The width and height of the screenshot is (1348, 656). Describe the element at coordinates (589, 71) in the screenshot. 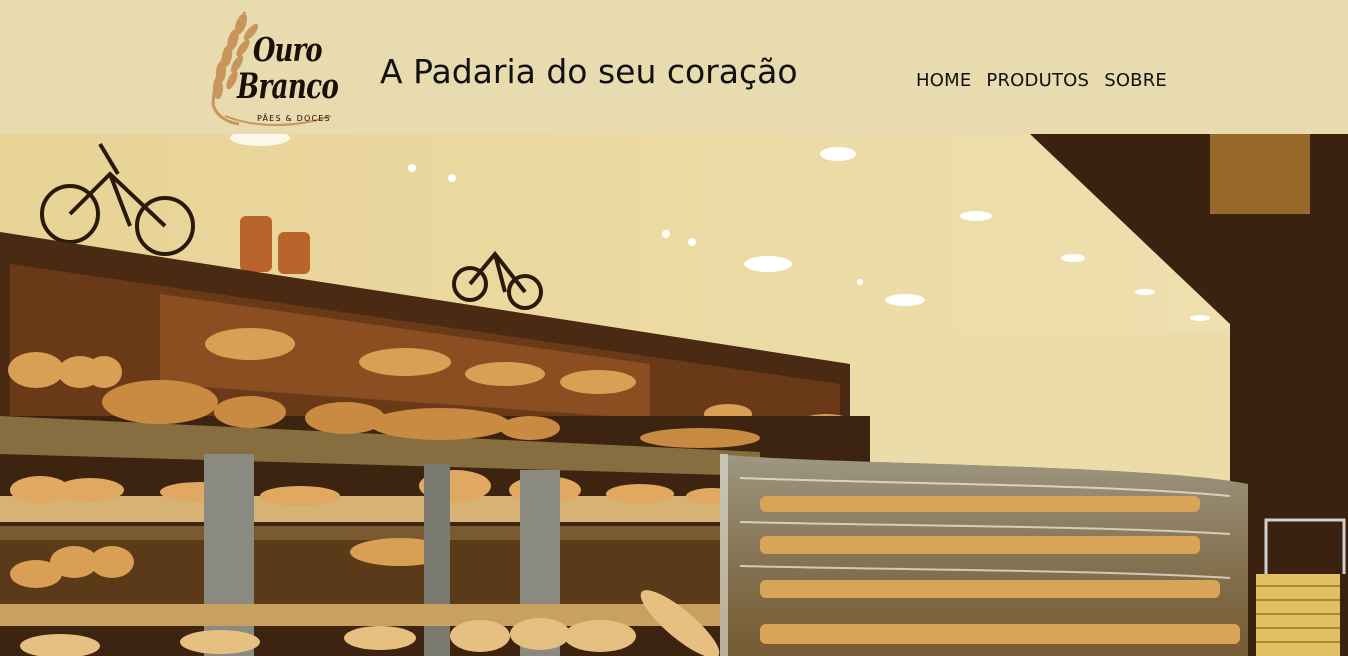

I see `page-headline: A Padaria do seu coração` at that location.